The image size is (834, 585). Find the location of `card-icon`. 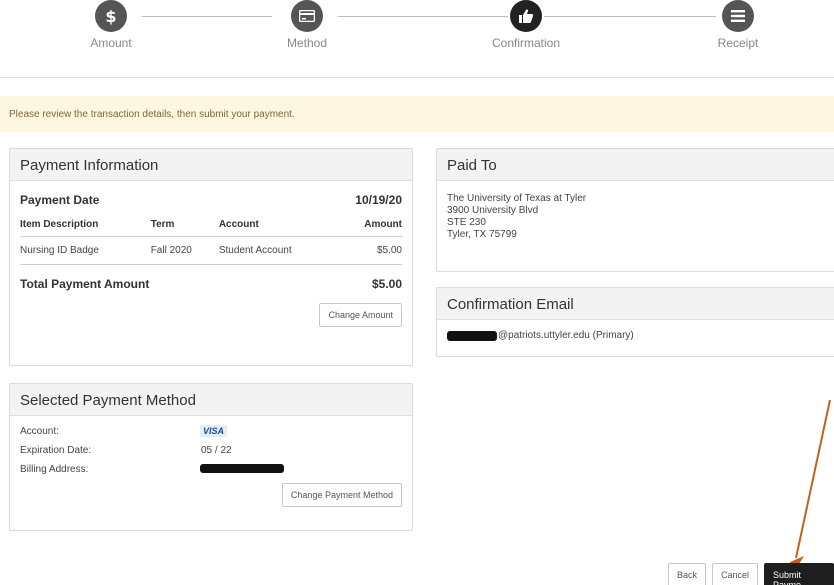

card-icon is located at coordinates (307, 16).